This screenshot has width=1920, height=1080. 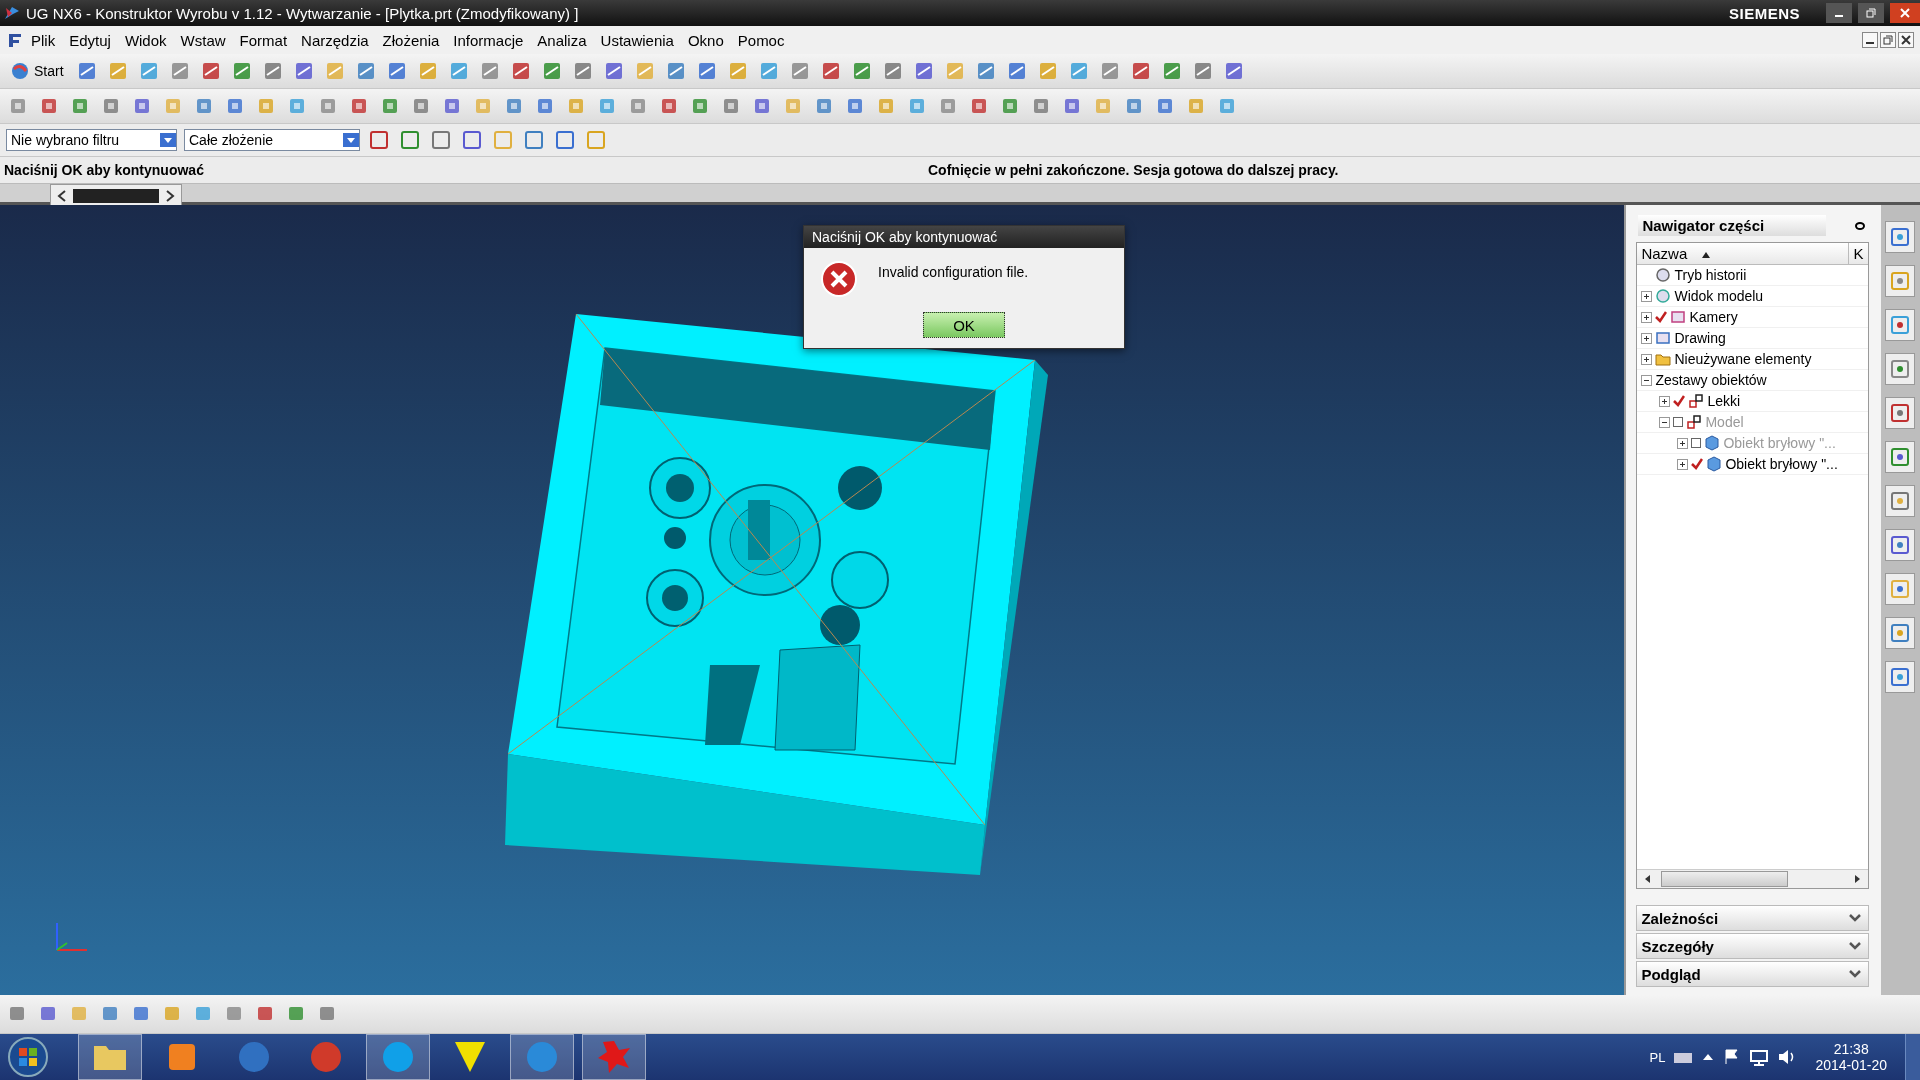 What do you see at coordinates (1743, 359) in the screenshot?
I see `tree-item: Nieużywane elementy` at bounding box center [1743, 359].